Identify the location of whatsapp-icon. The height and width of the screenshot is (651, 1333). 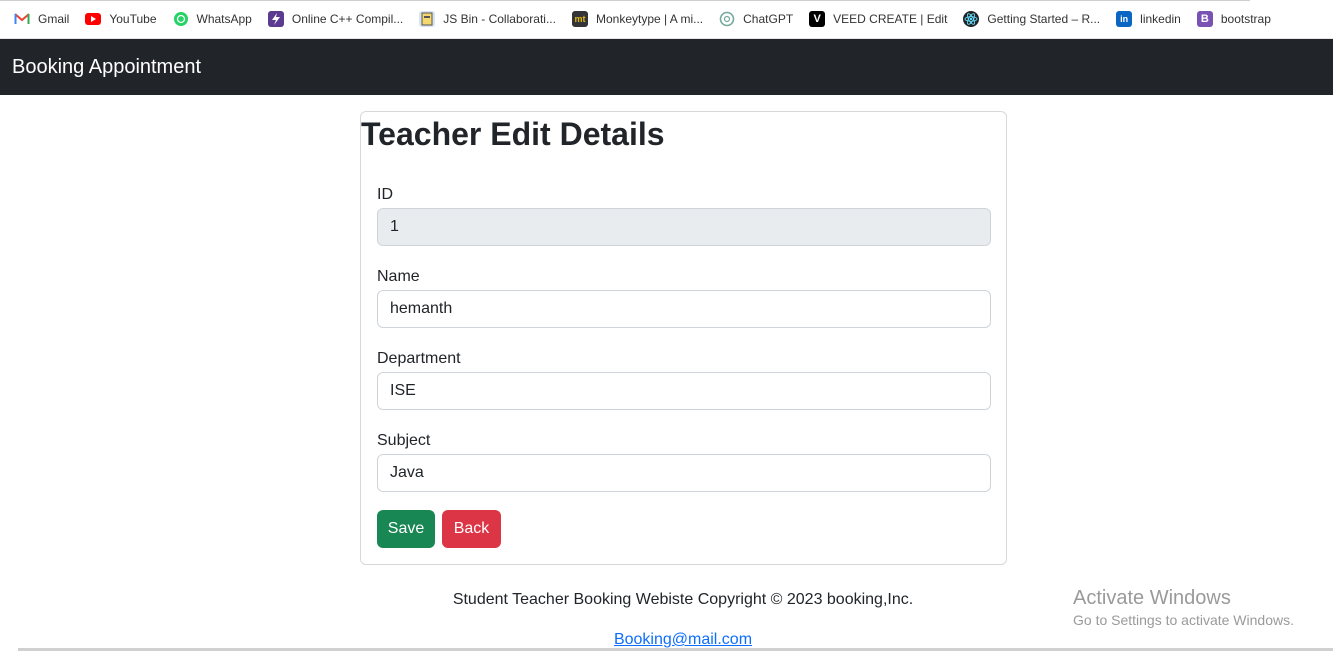
(181, 19).